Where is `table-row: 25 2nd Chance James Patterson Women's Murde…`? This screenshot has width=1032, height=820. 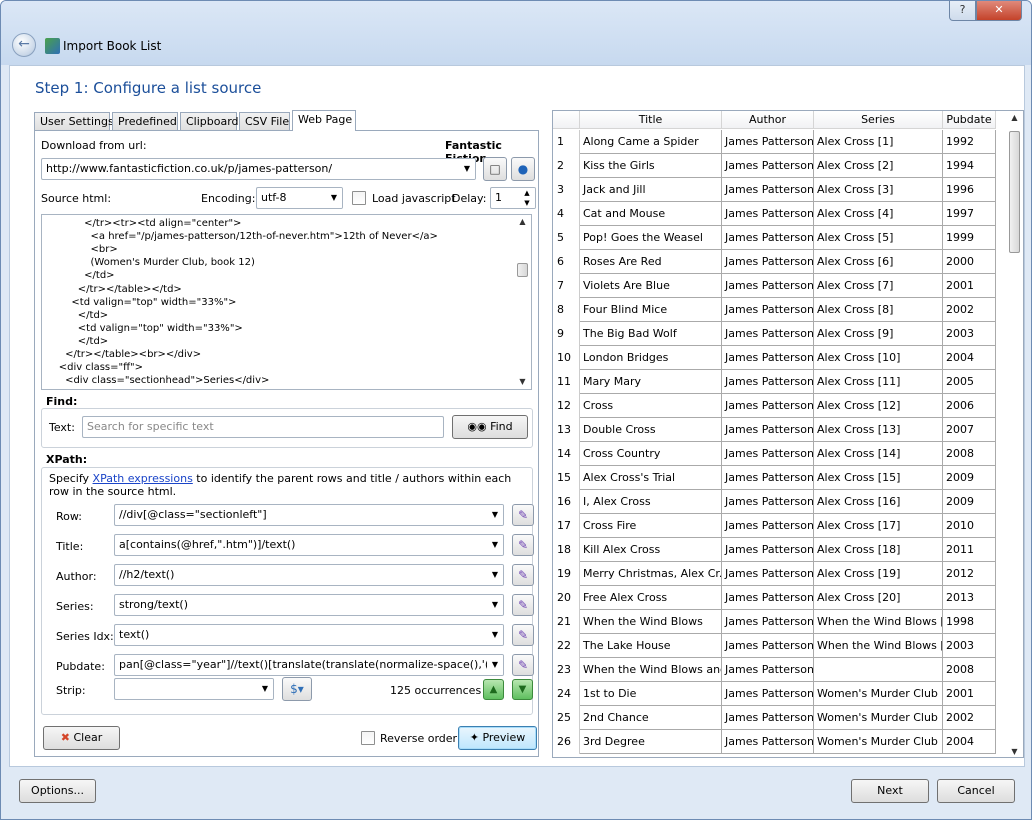 table-row: 25 2nd Chance James Patterson Women's Murde… is located at coordinates (780, 718).